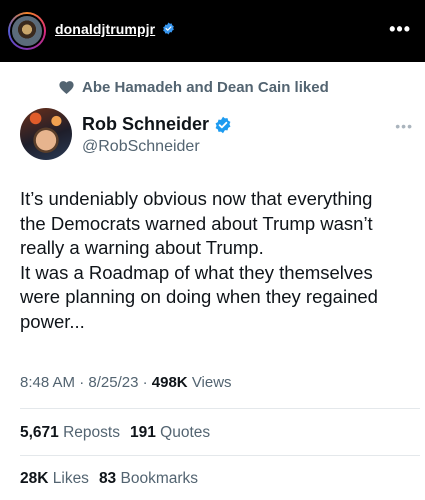  What do you see at coordinates (142, 432) in the screenshot?
I see `quotes-count: 191` at bounding box center [142, 432].